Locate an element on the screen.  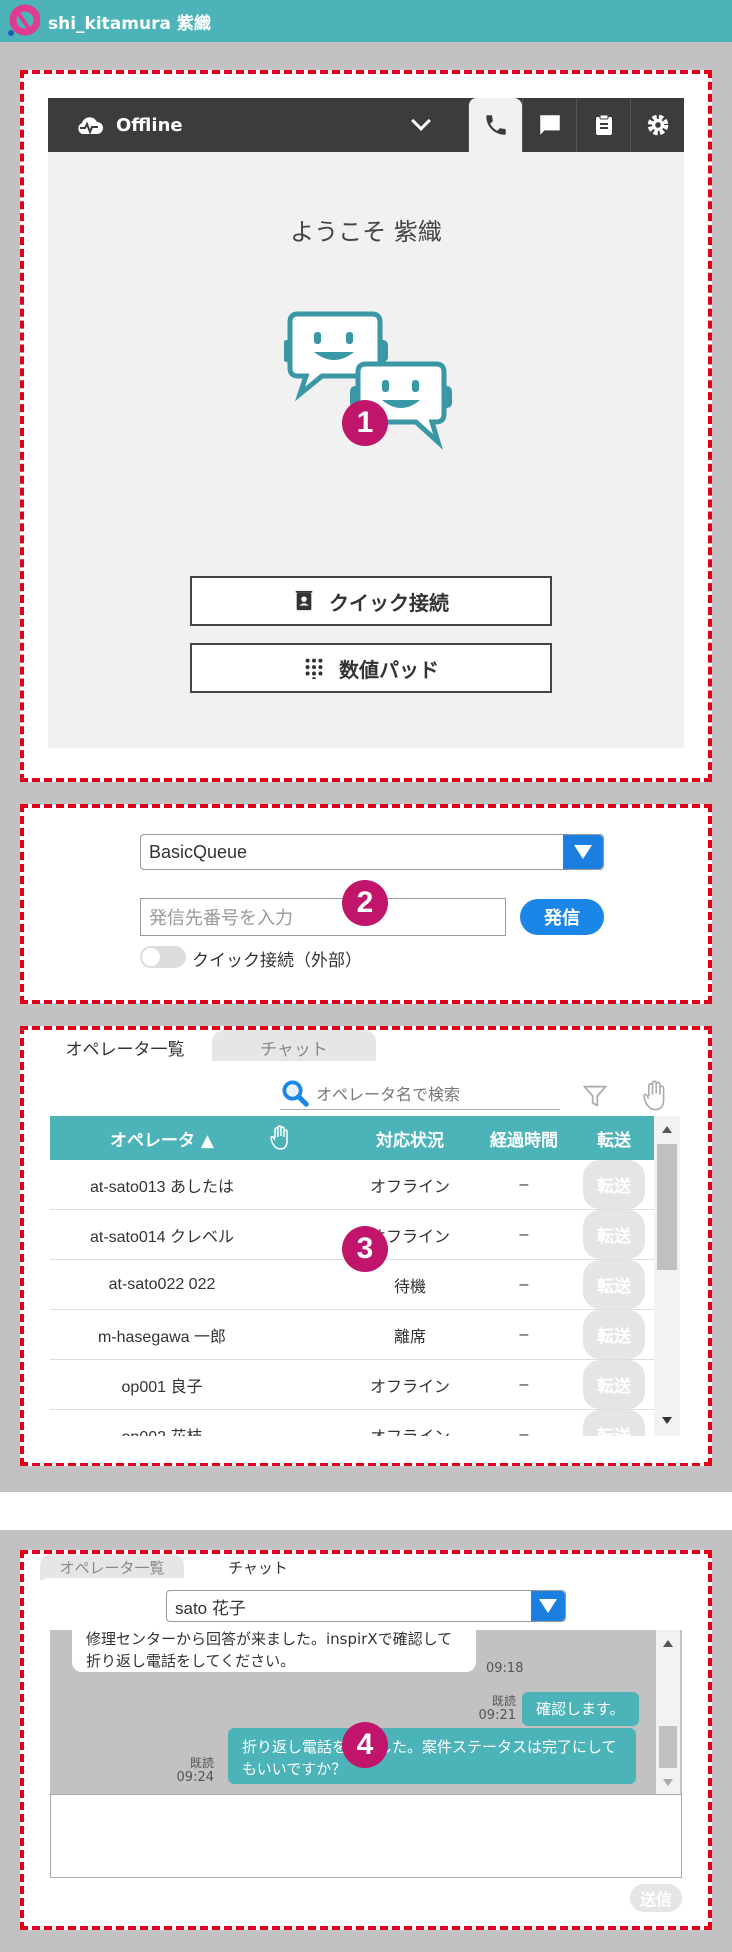
chat-dropdown-arrow-icon is located at coordinates (548, 1606).